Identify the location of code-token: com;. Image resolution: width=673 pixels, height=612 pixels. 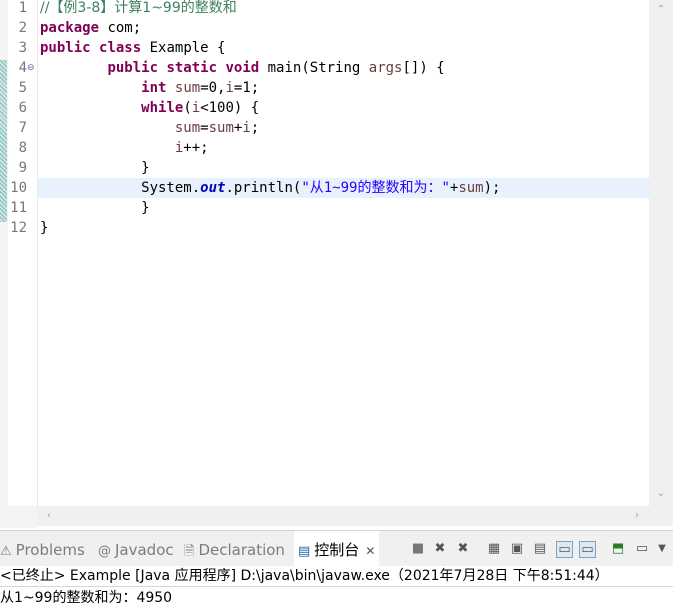
(120, 28).